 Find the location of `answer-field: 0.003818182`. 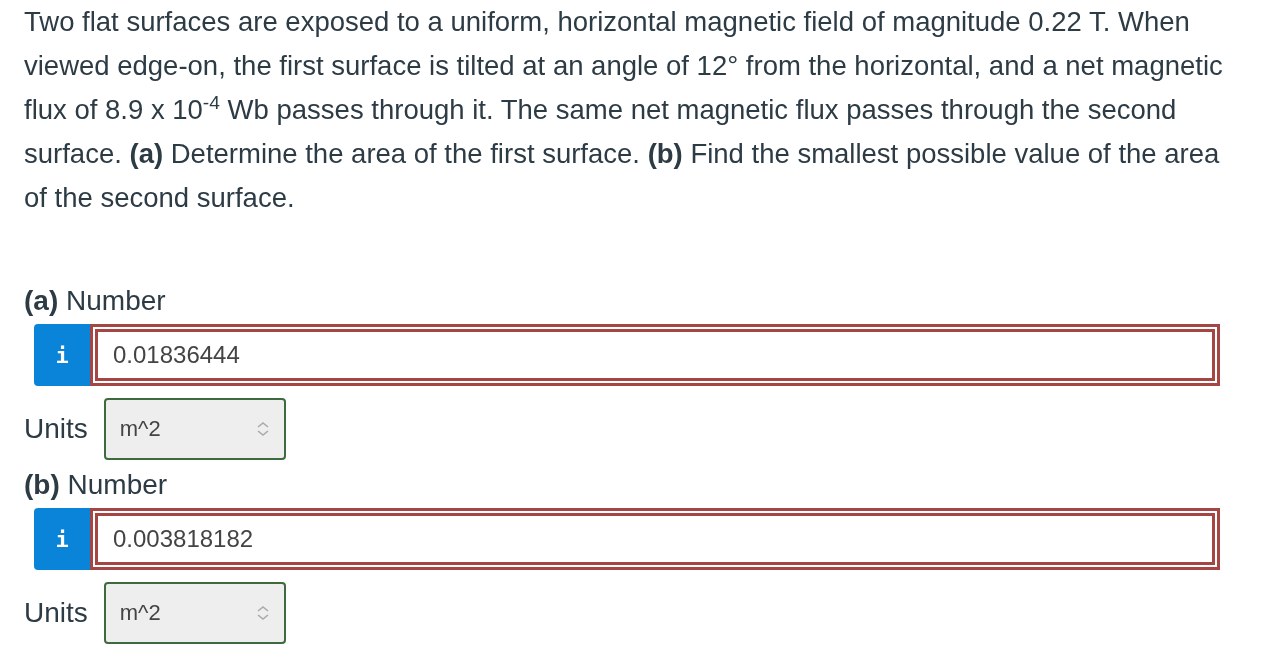

answer-field: 0.003818182 is located at coordinates (655, 539).